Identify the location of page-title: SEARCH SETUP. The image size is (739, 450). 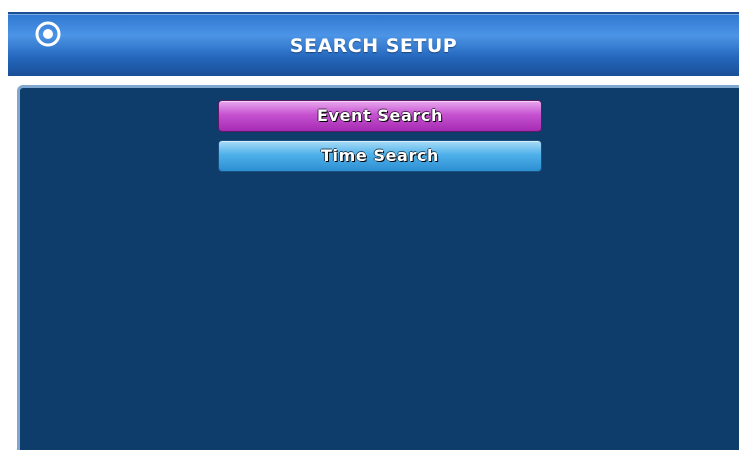
(373, 46).